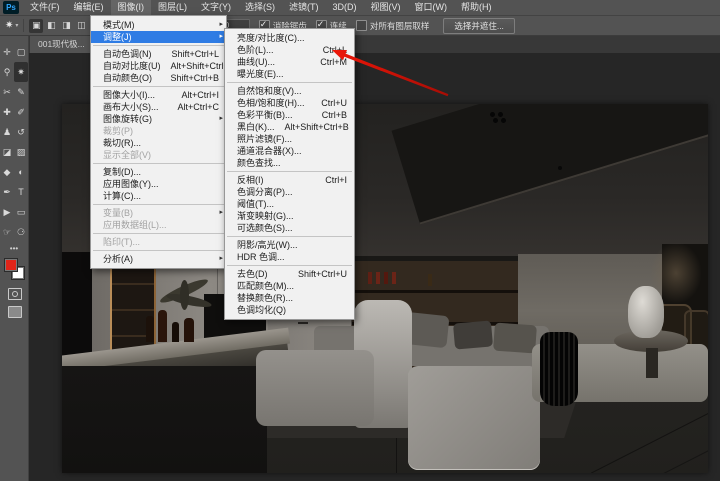 The height and width of the screenshot is (481, 720). Describe the element at coordinates (289, 298) in the screenshot. I see `adjustments-submenu-item: 替换颜色(R)... ▸` at that location.